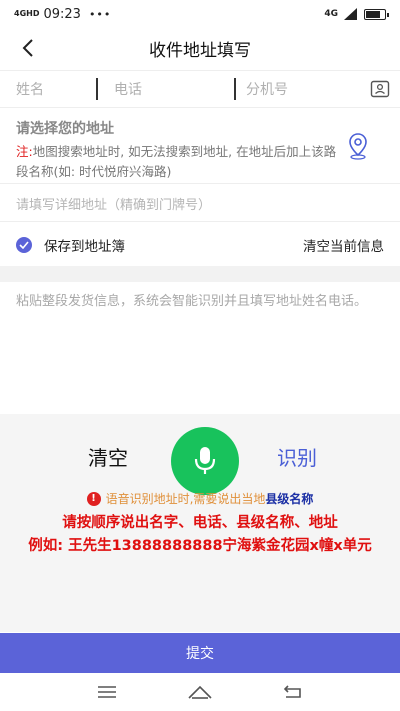 This screenshot has height=711, width=400. I want to click on back-button, so click(28, 48).